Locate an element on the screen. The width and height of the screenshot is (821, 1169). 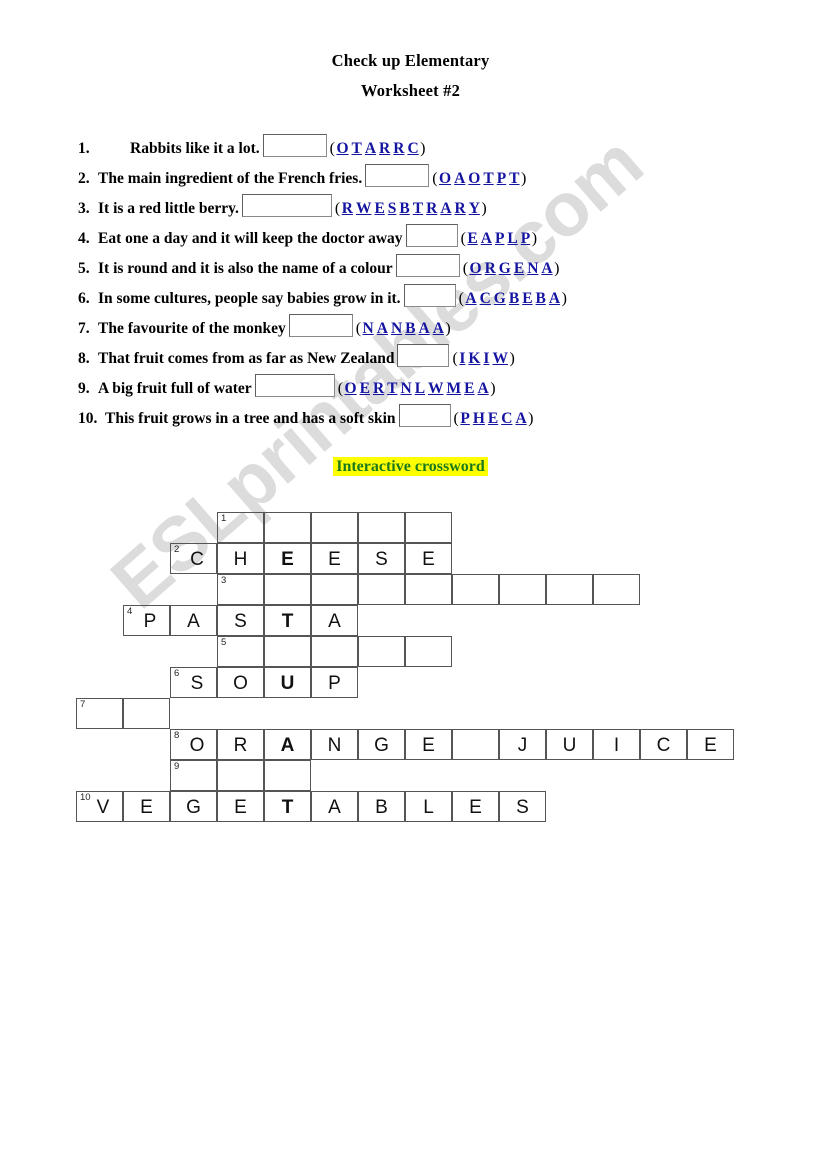
crossword-cell: 10 V is located at coordinates (99, 806).